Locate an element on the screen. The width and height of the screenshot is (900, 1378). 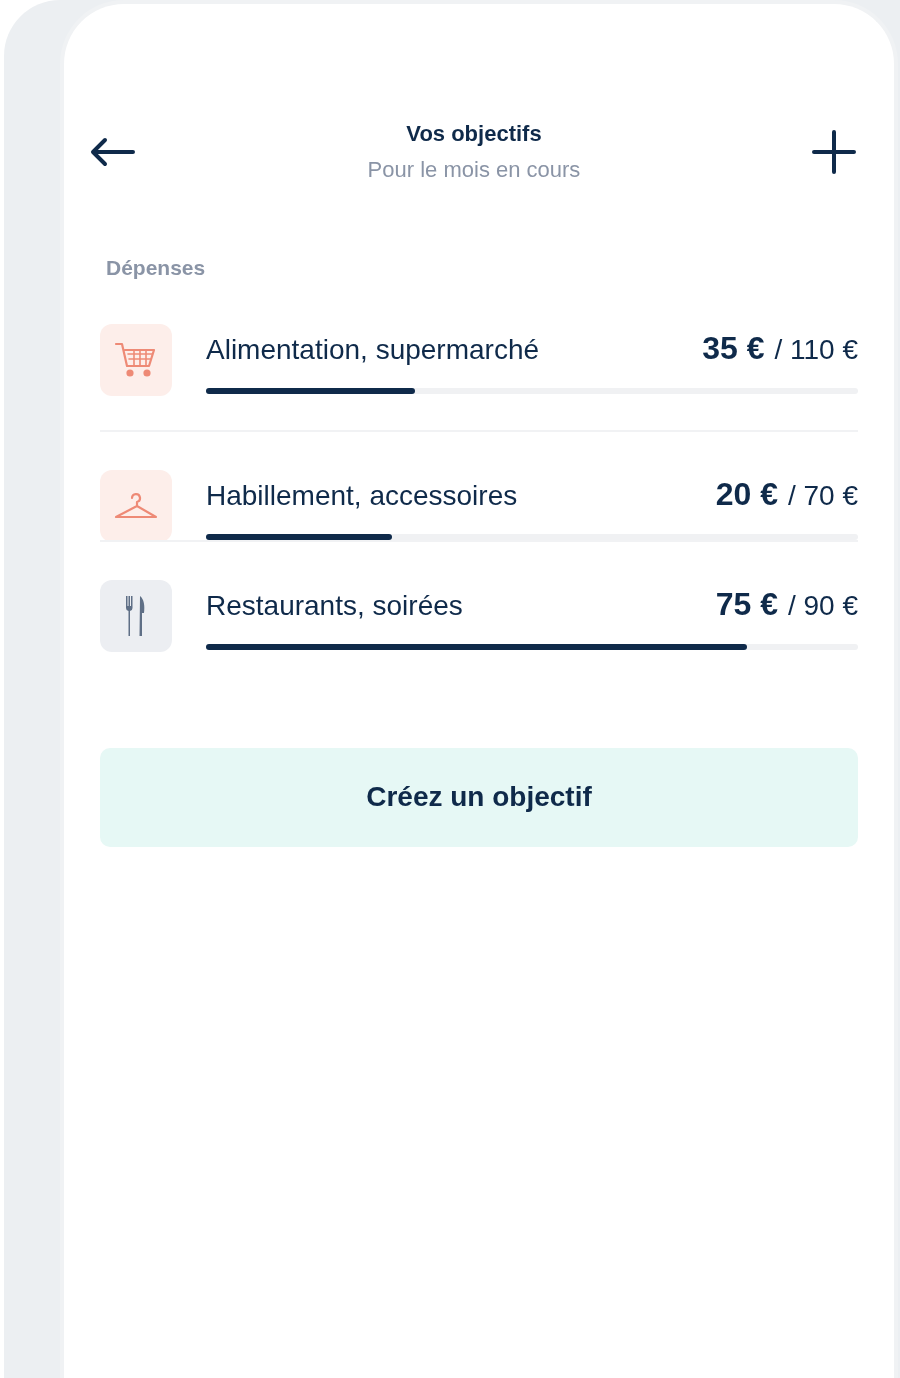
category-name: Alimentation, supermarché is located at coordinates (373, 349).